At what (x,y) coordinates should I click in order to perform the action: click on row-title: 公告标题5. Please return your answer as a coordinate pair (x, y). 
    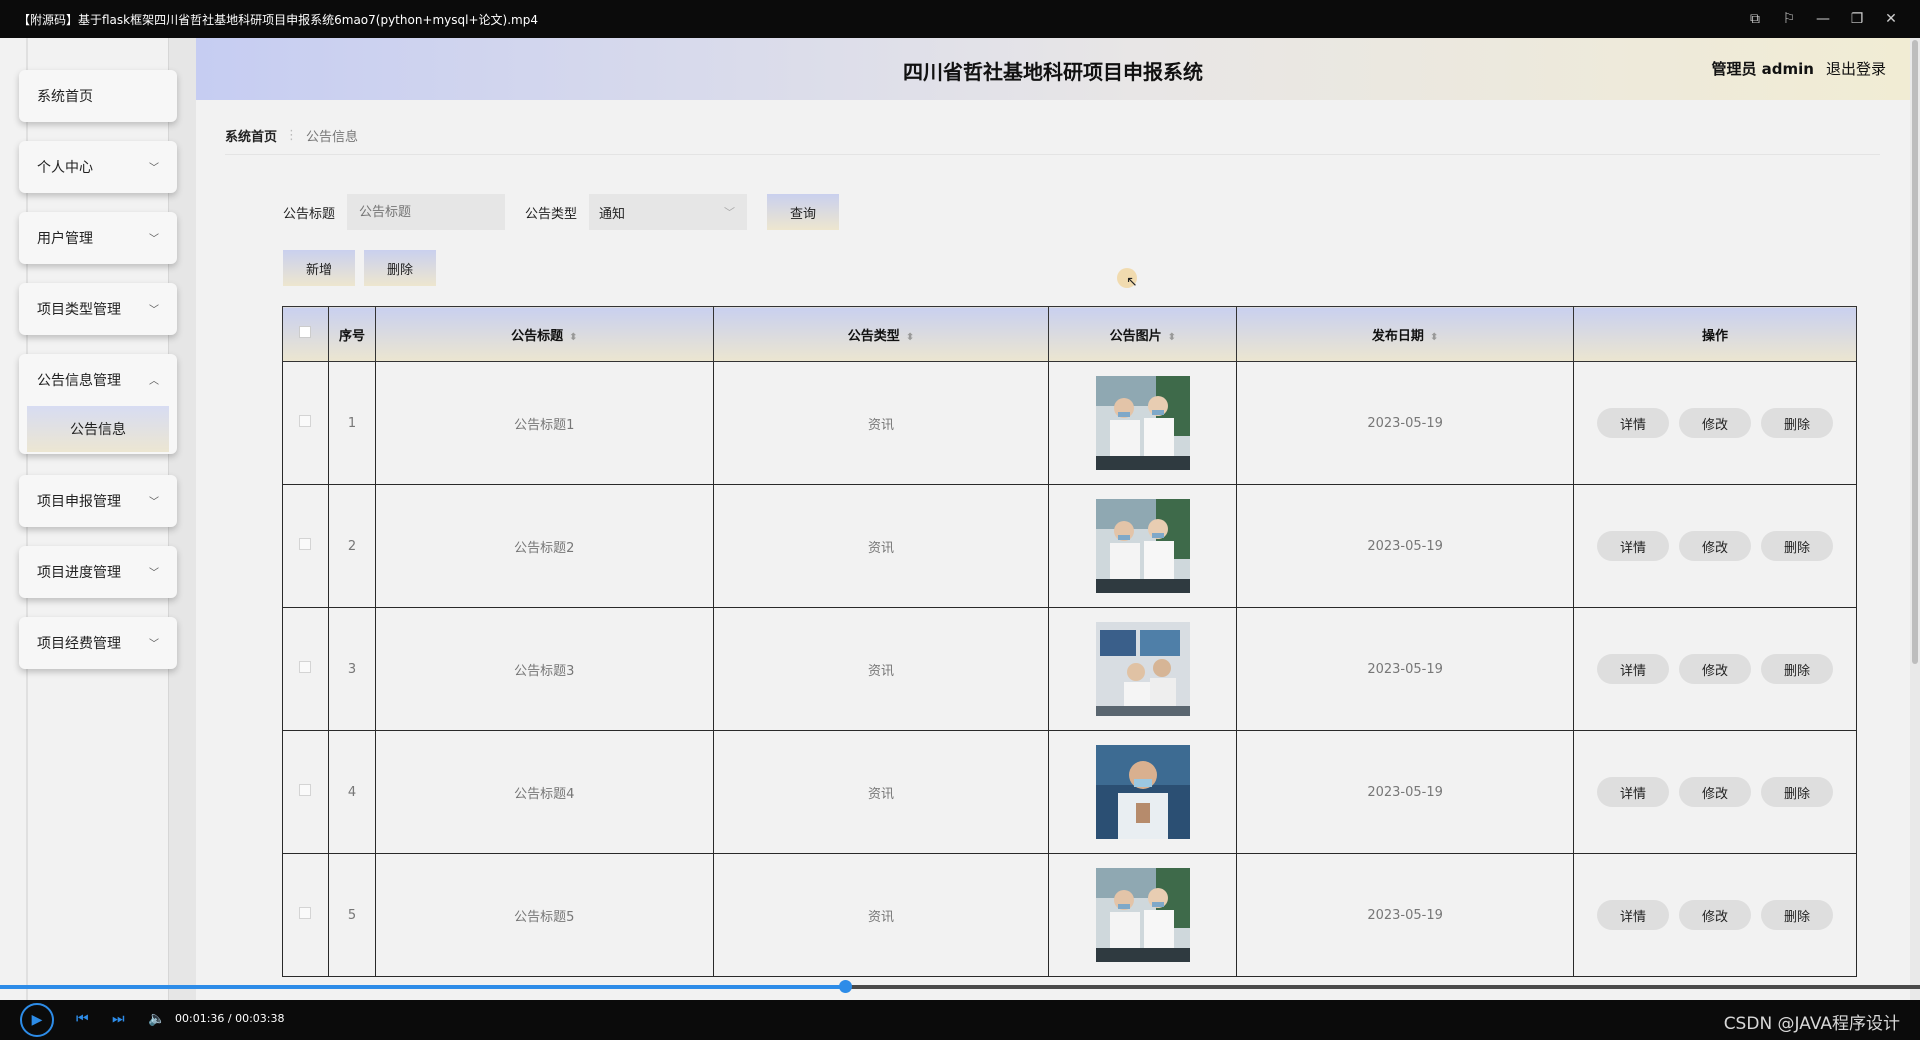
    Looking at the image, I should click on (544, 915).